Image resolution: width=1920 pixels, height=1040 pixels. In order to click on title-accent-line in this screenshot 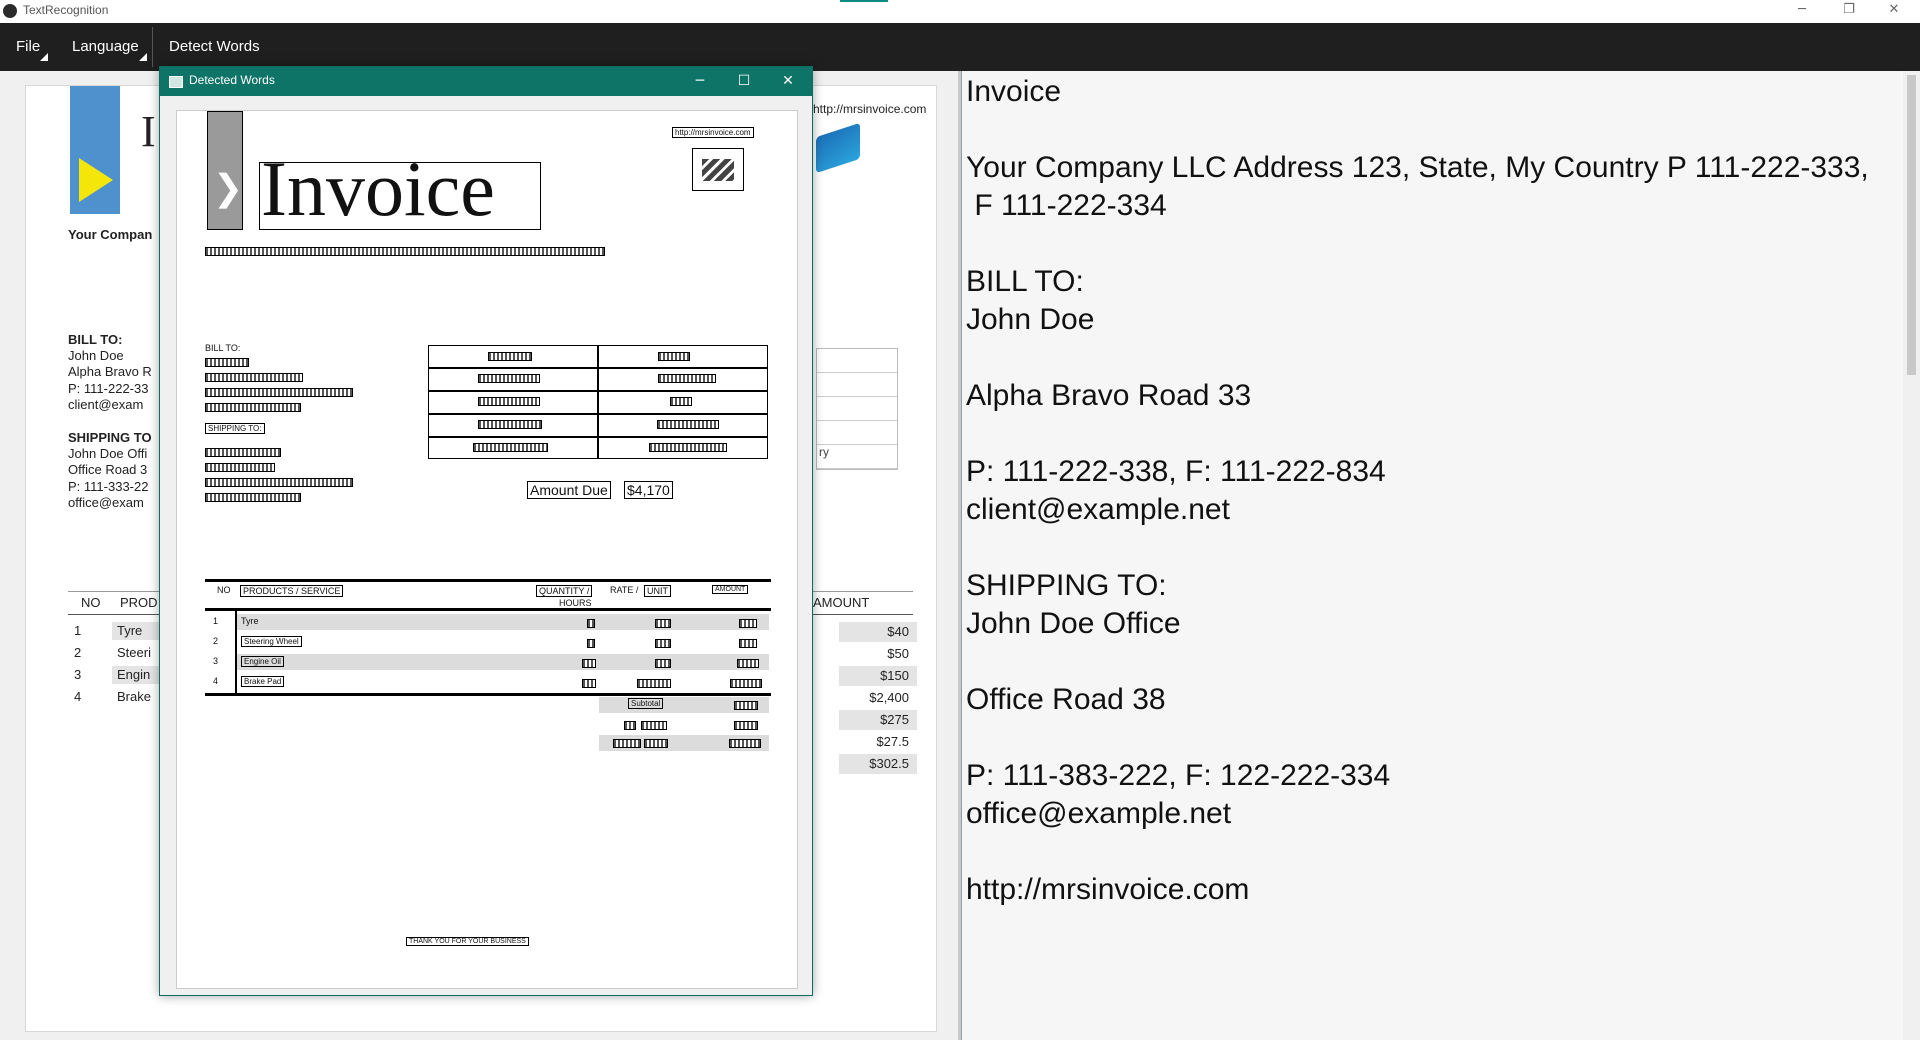, I will do `click(864, 1)`.